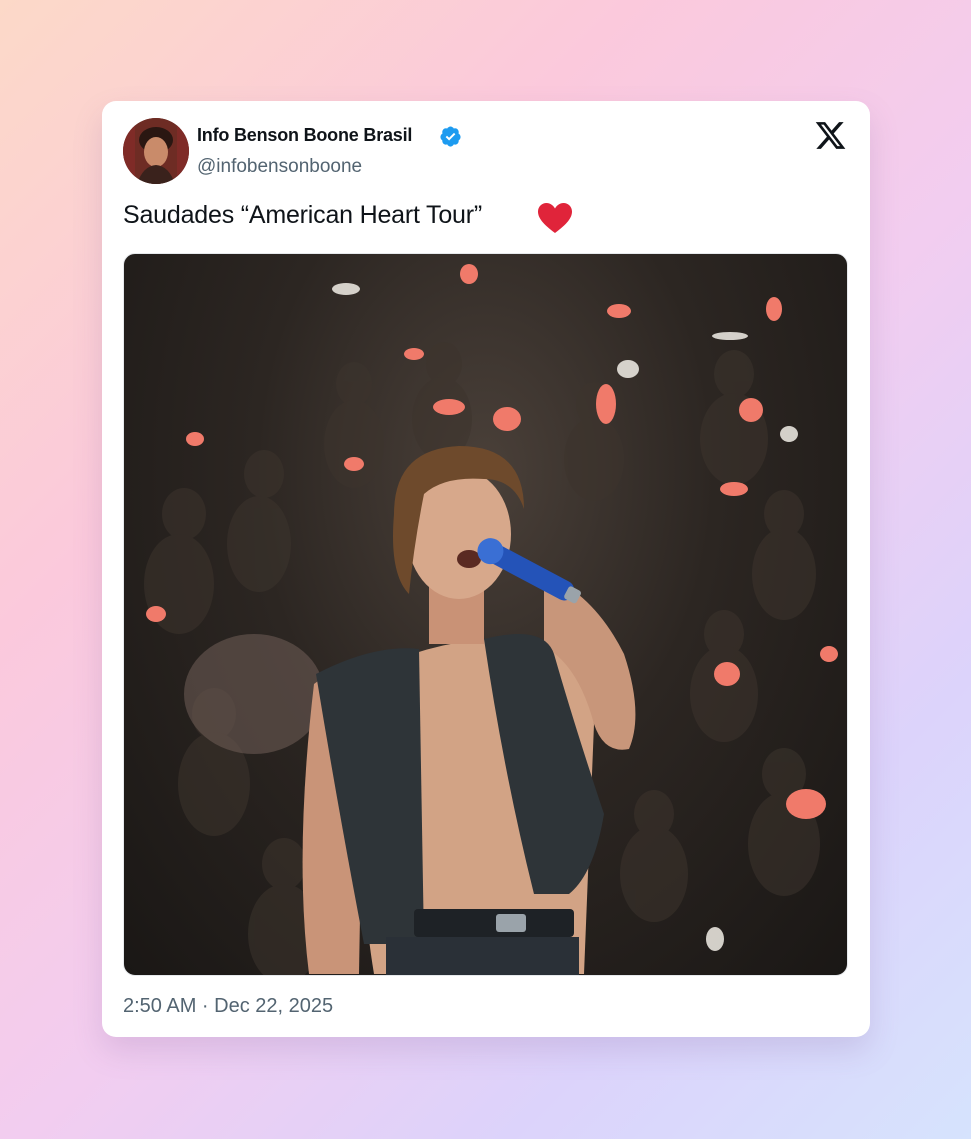 This screenshot has width=971, height=1139. What do you see at coordinates (450, 136) in the screenshot?
I see `verified-badge-icon` at bounding box center [450, 136].